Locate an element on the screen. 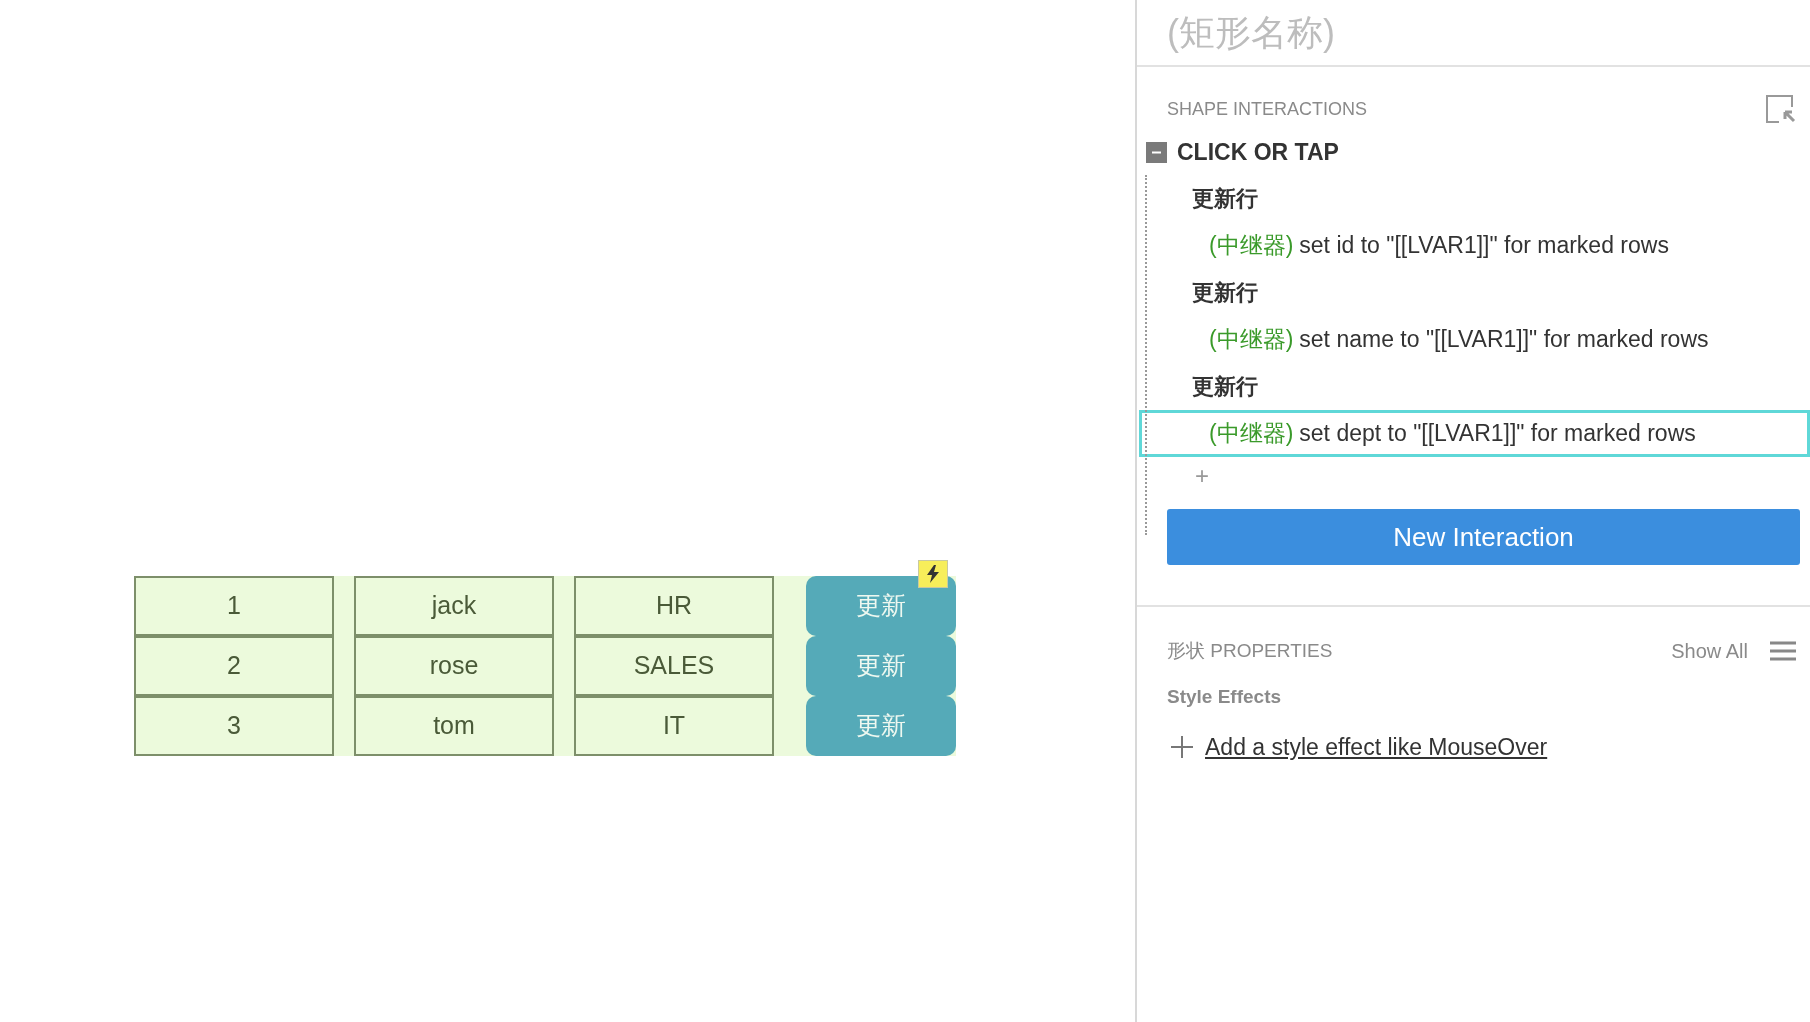  add-style-effect-link: Add a style effect like MouseOver is located at coordinates (1376, 746).